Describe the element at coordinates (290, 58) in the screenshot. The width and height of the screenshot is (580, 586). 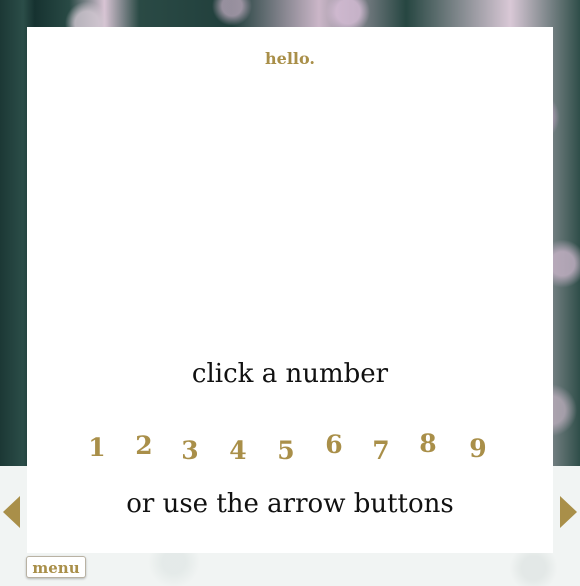
I see `greeting-text: hello.` at that location.